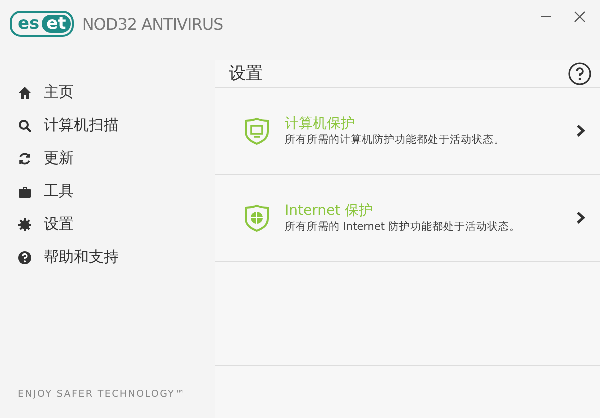 This screenshot has width=600, height=418. I want to click on home-icon, so click(25, 93).